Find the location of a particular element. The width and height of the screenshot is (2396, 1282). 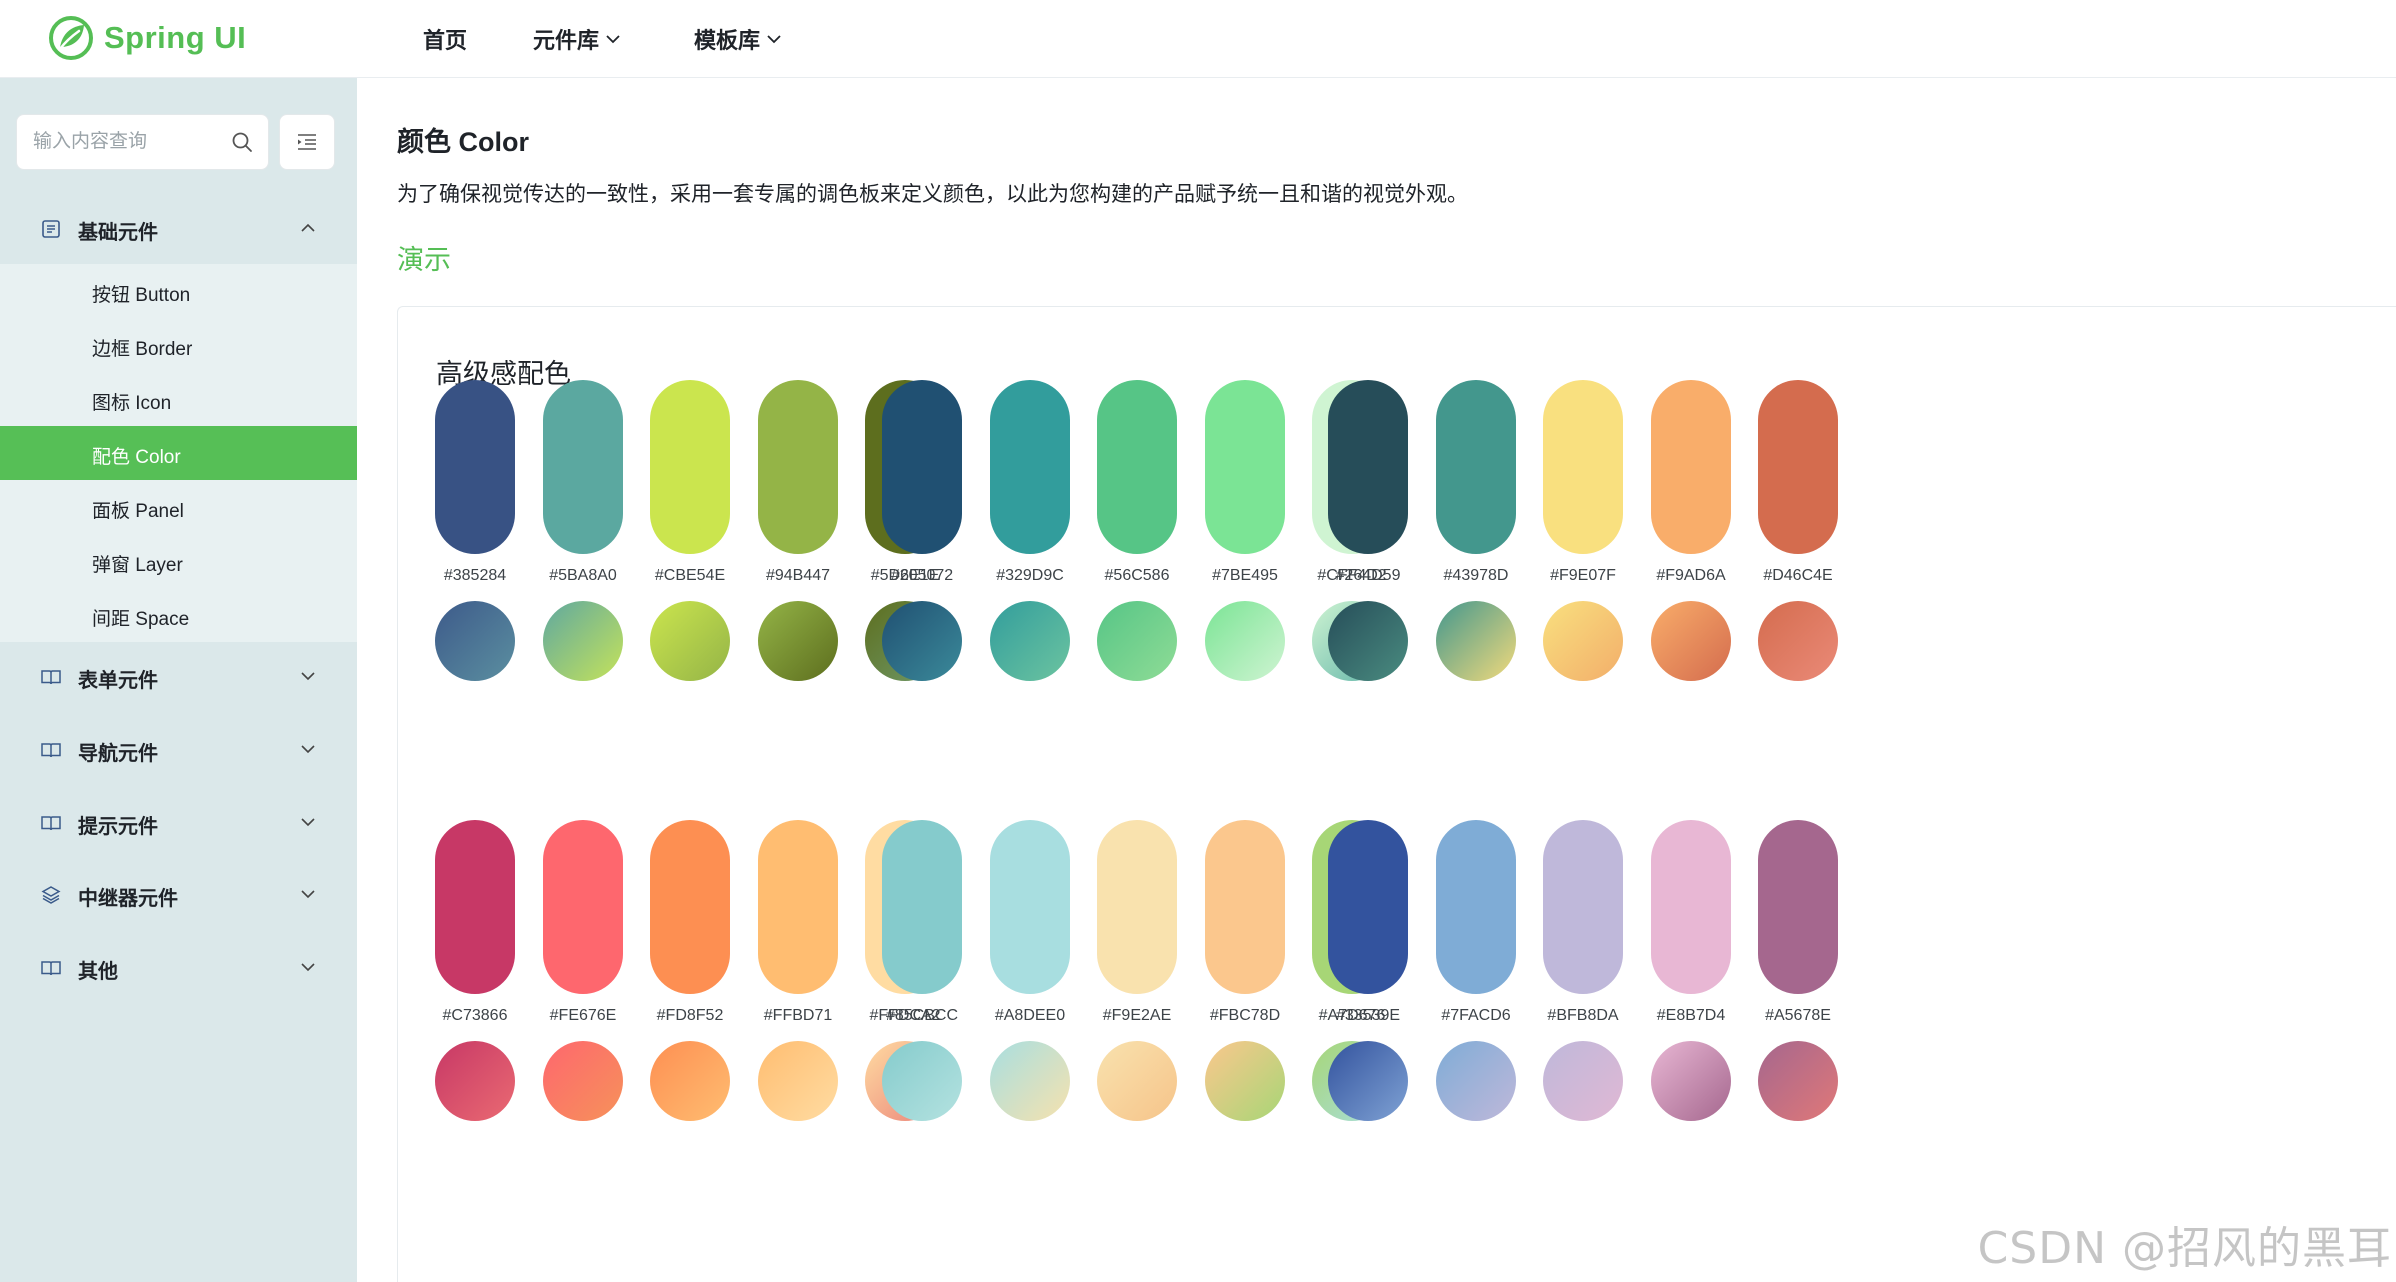

sidebar-group-label: 基础元件 is located at coordinates (118, 233).